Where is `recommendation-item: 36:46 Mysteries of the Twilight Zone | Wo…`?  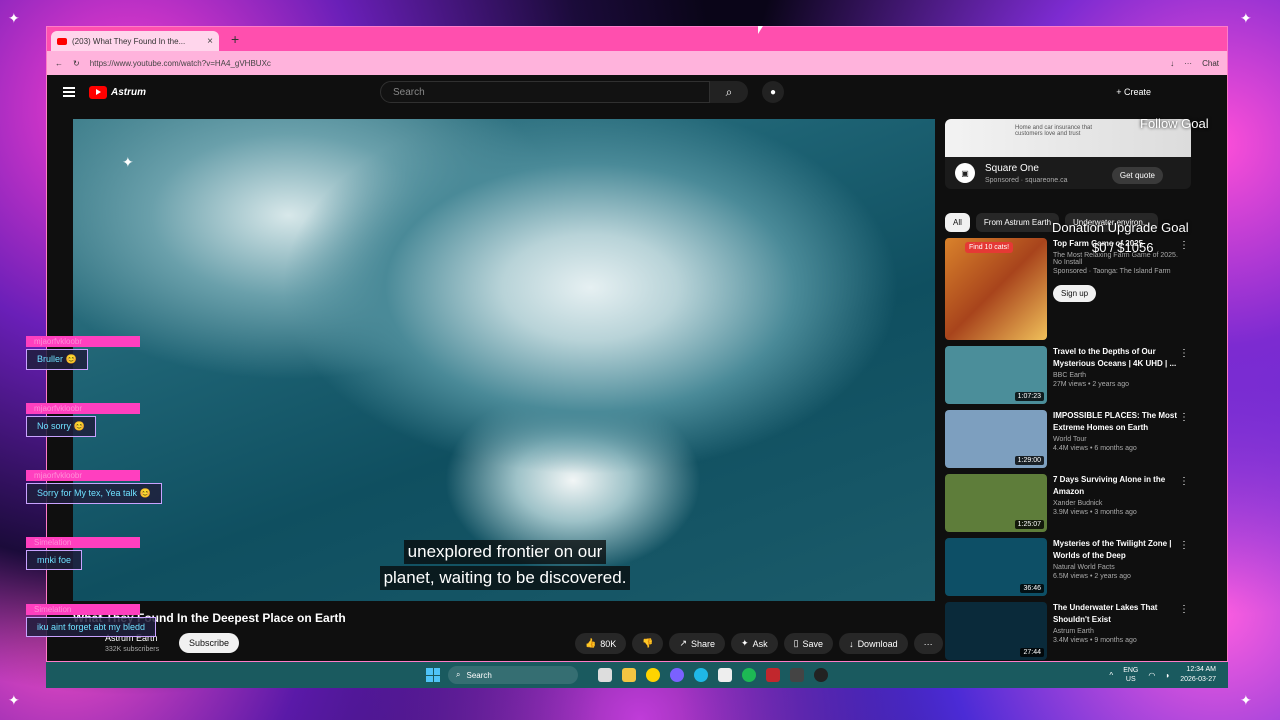
recommendation-item: 36:46 Mysteries of the Twilight Zone | Wo… is located at coordinates (1070, 567).